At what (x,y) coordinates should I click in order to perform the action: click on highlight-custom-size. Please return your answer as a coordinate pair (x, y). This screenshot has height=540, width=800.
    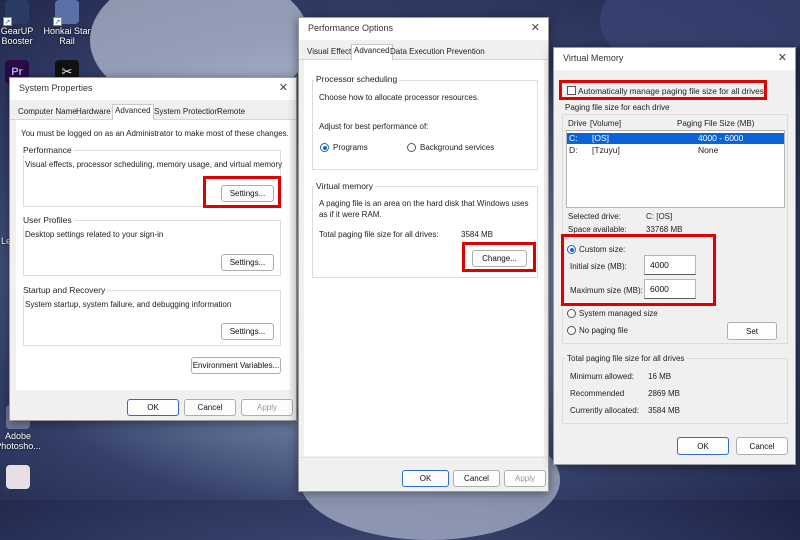
    Looking at the image, I should click on (638, 270).